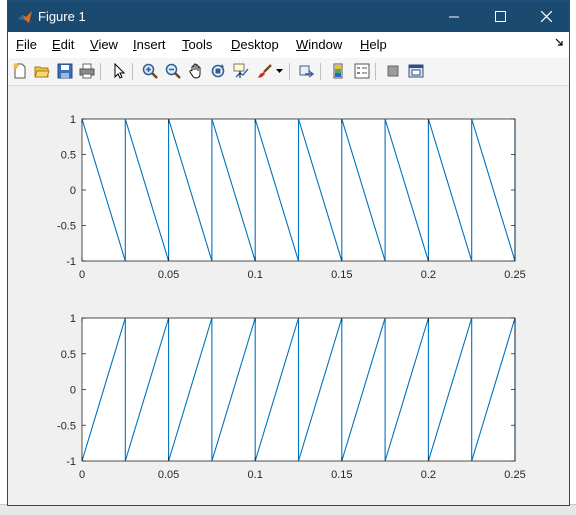  I want to click on pointer-icon, so click(120, 71).